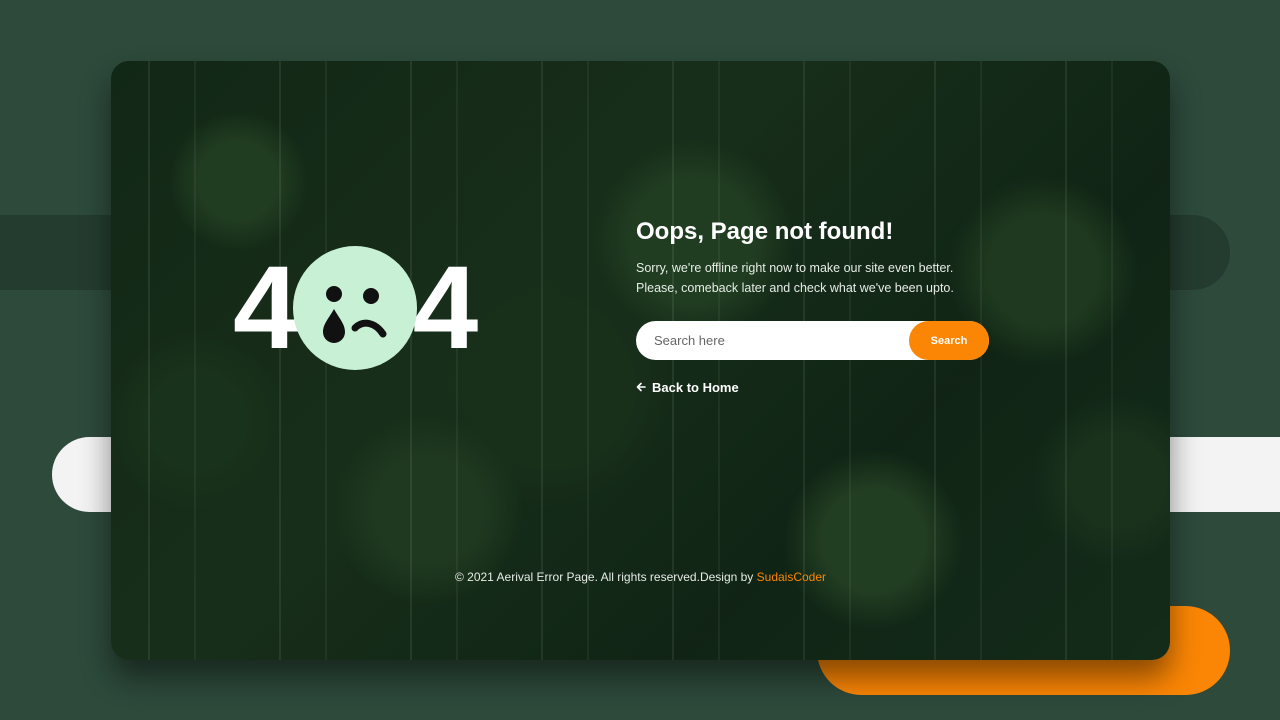 The width and height of the screenshot is (1280, 720). Describe the element at coordinates (771, 340) in the screenshot. I see `search-input` at that location.